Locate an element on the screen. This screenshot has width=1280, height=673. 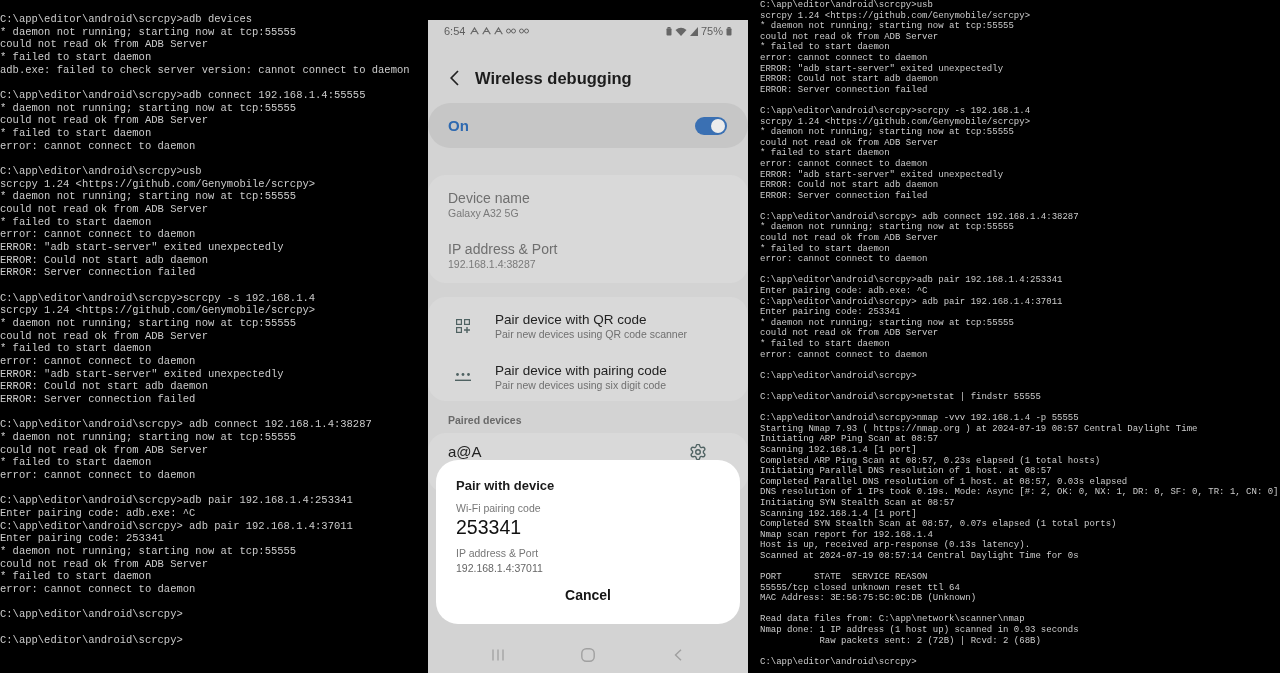
terminal-line: adb.exe: failed to check server version: cannot connect to daemon is located at coordinates (205, 70).